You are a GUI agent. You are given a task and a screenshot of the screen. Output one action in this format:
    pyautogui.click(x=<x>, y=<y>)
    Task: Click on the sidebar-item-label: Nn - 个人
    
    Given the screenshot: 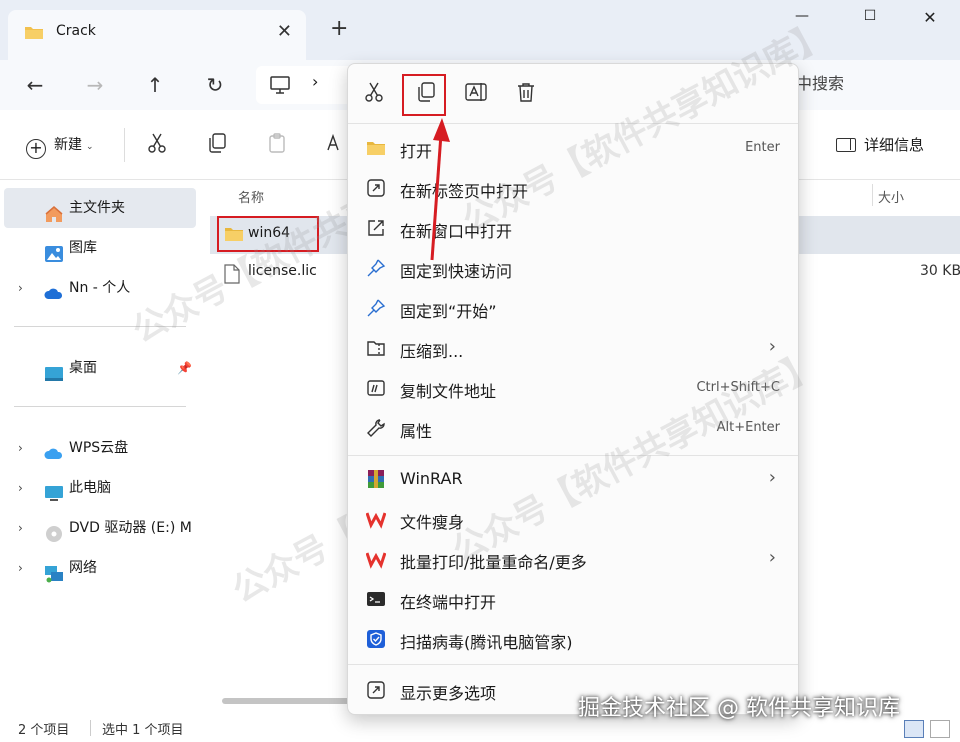 What is the action you would take?
    pyautogui.click(x=100, y=288)
    